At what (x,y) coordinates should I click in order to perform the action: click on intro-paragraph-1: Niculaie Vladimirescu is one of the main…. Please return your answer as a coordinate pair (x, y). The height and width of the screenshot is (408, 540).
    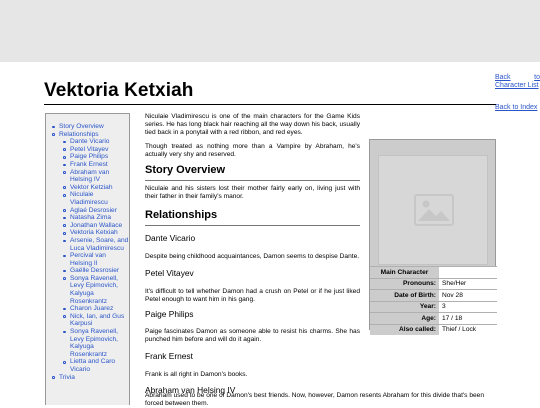
    Looking at the image, I should click on (252, 124).